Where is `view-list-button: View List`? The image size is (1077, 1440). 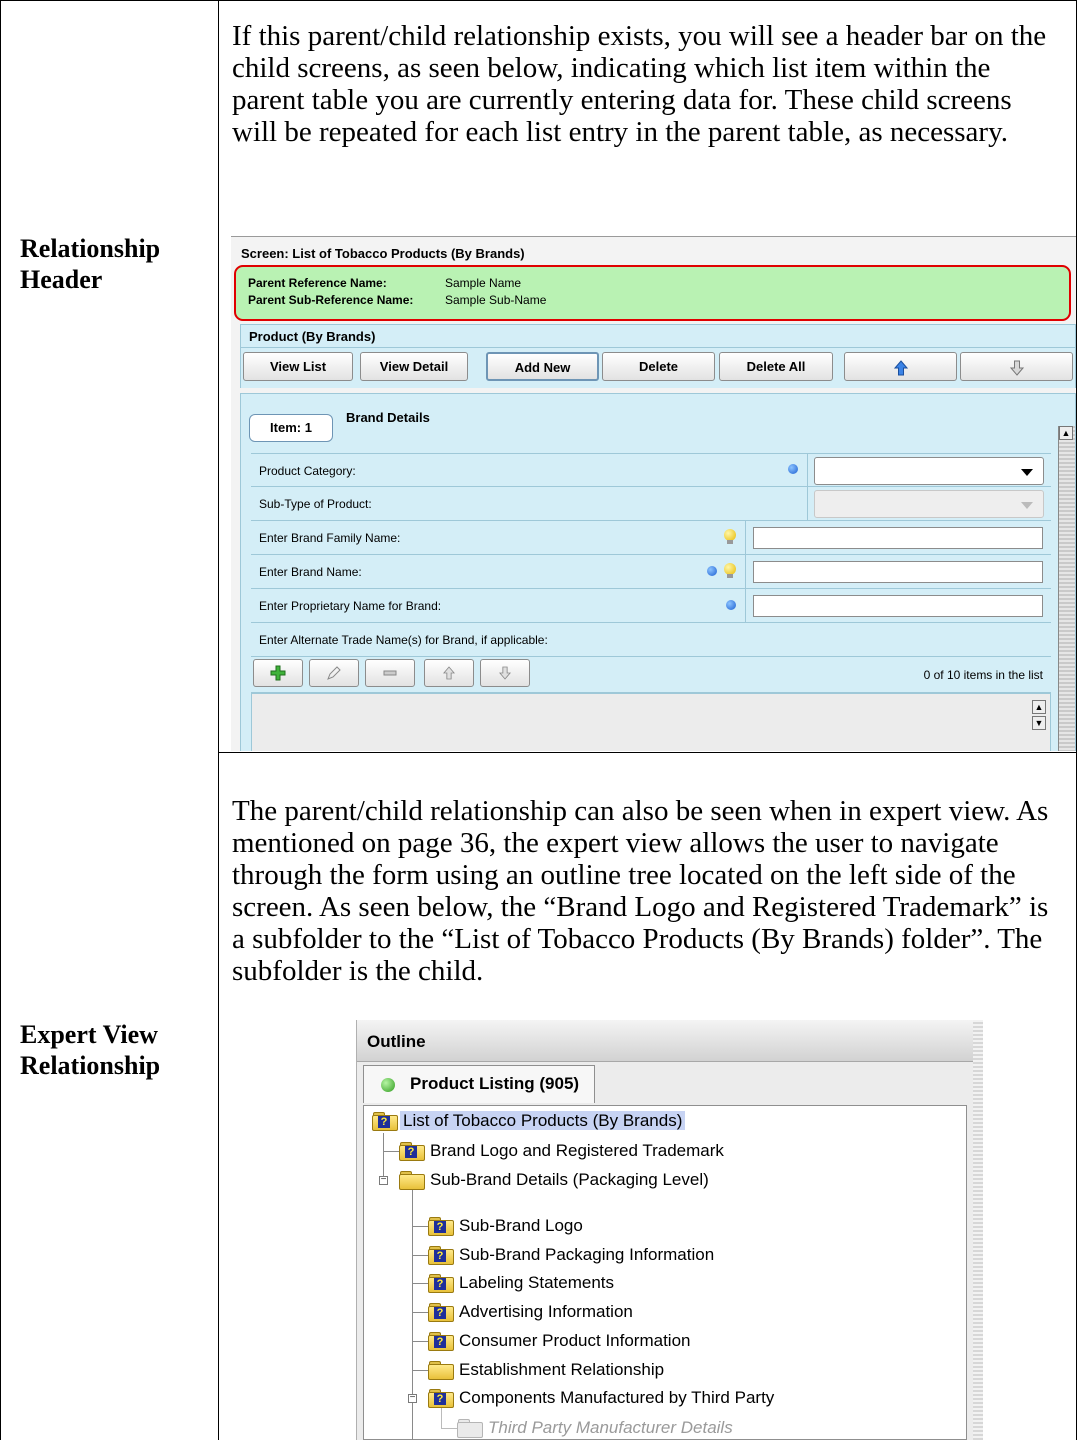
view-list-button: View List is located at coordinates (298, 366).